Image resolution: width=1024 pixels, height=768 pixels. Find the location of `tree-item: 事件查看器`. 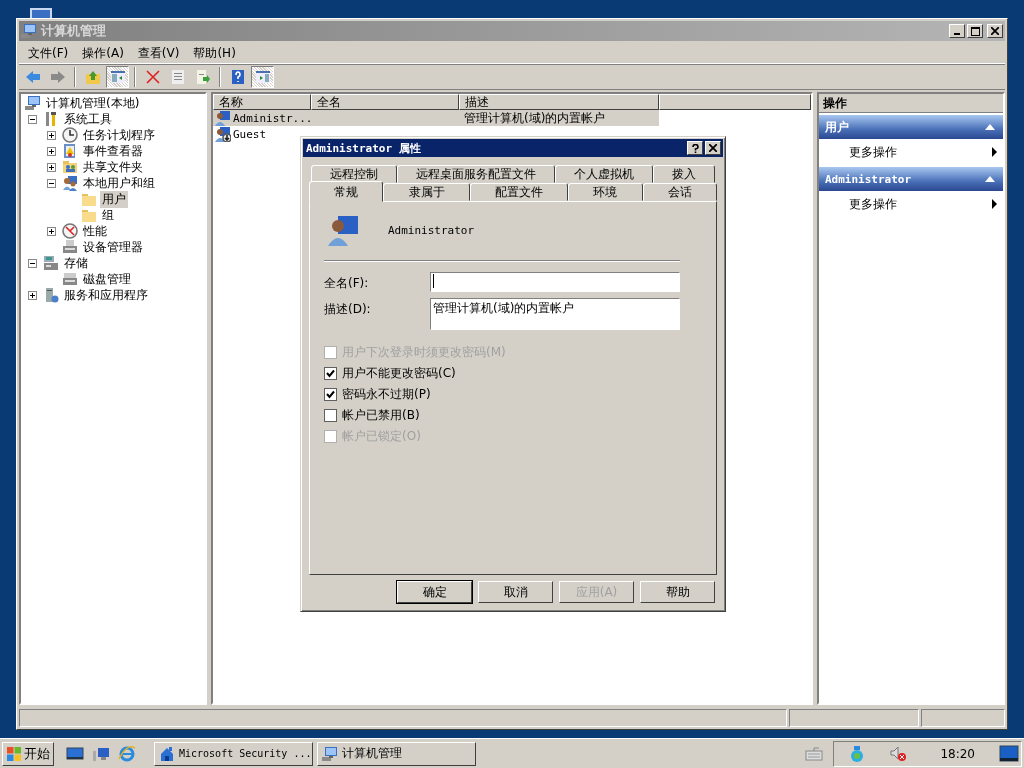

tree-item: 事件查看器 is located at coordinates (113, 151).